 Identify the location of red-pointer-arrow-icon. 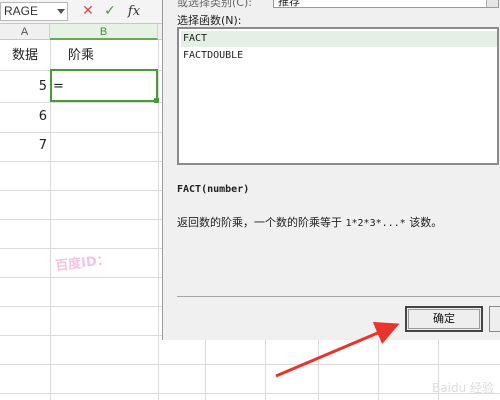
(337, 349).